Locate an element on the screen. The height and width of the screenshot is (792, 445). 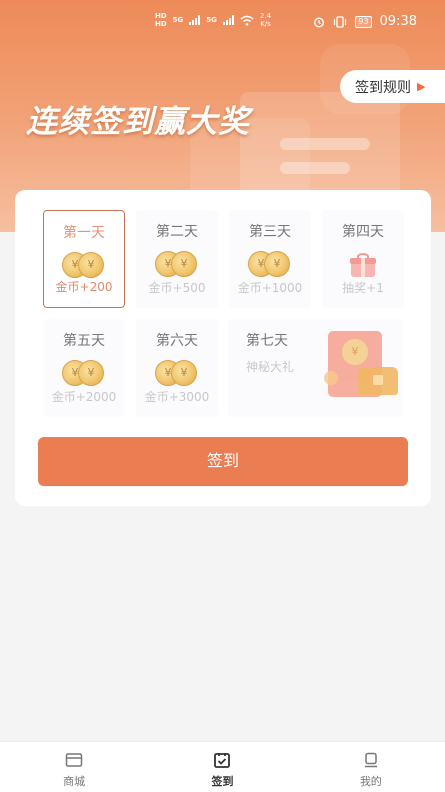
day-card-3: 第三天 ¥ ¥ 金币+1000 is located at coordinates (270, 259).